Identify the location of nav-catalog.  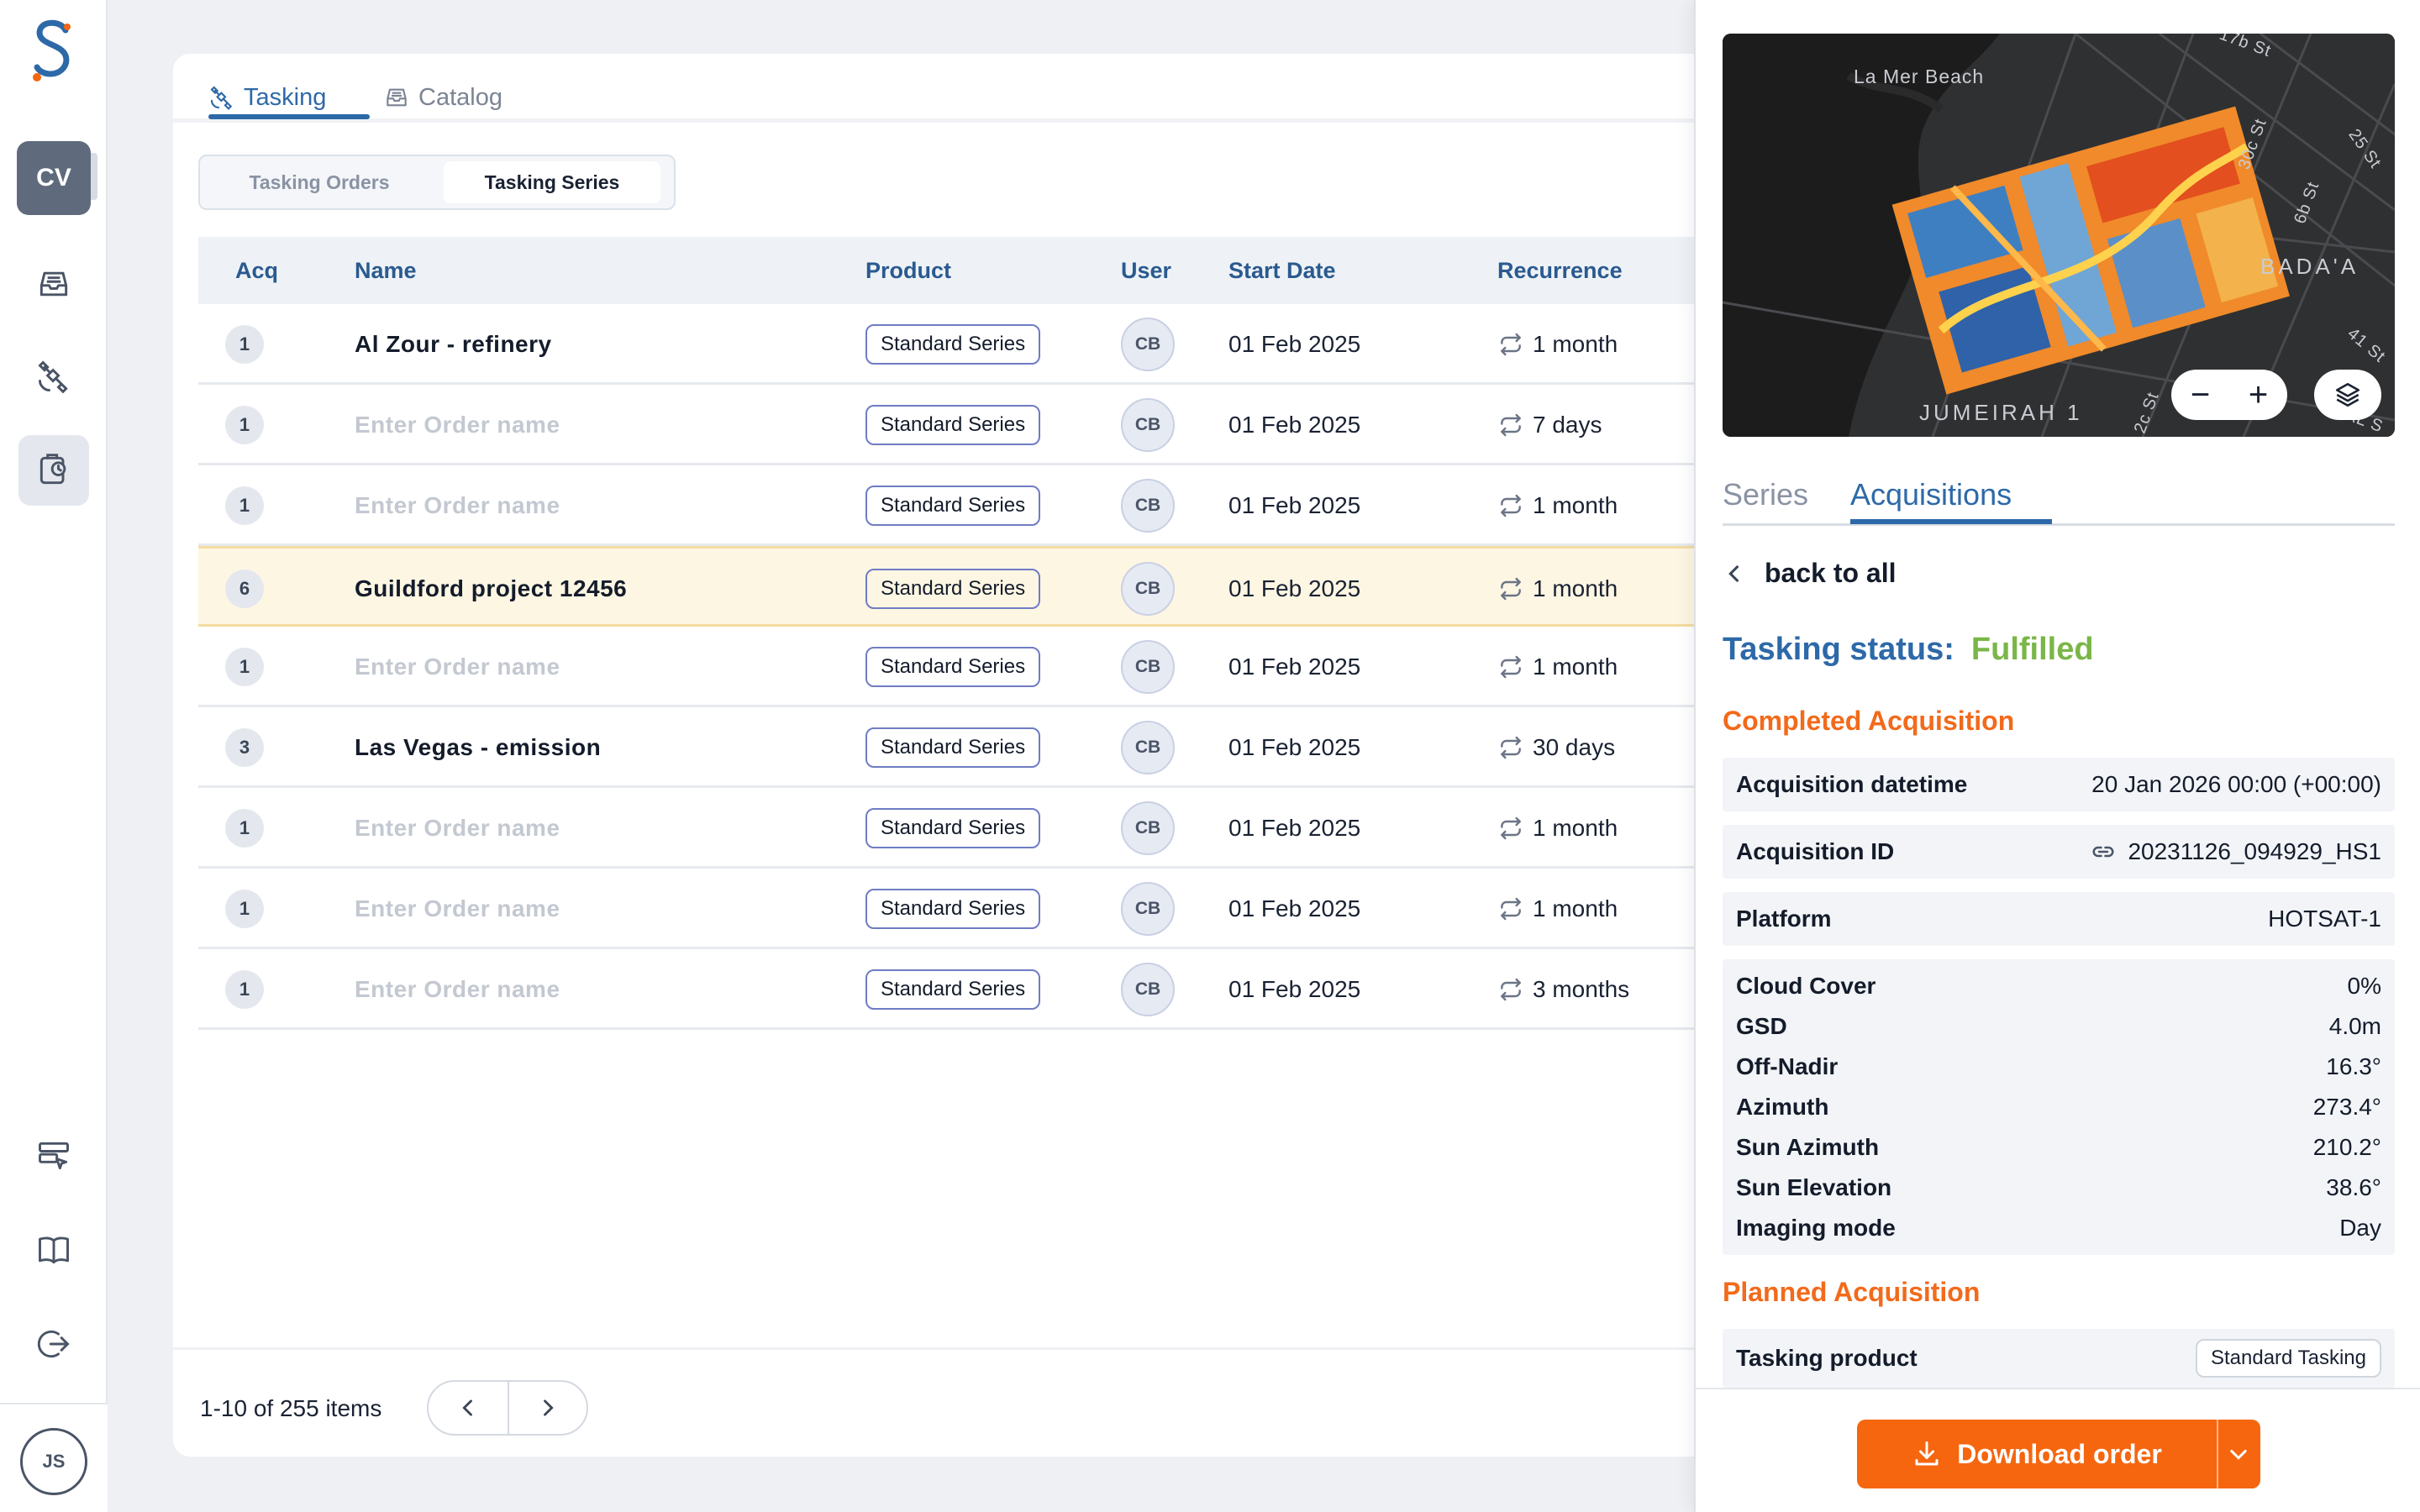
(53, 284).